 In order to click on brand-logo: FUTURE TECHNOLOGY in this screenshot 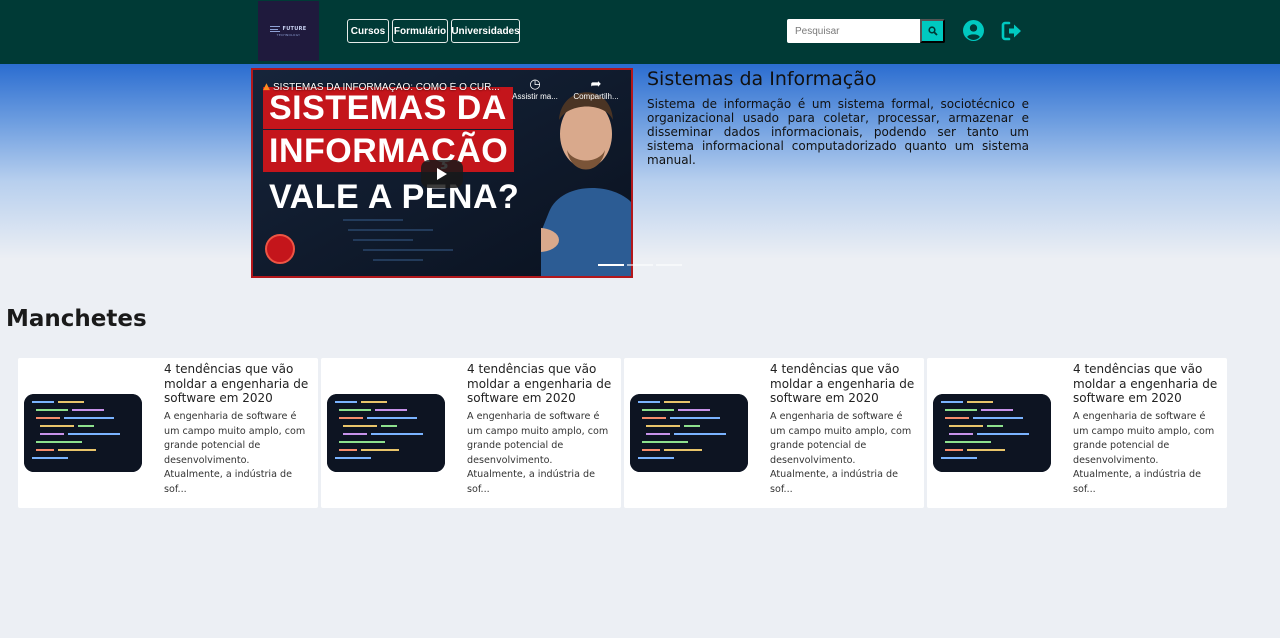, I will do `click(288, 31)`.